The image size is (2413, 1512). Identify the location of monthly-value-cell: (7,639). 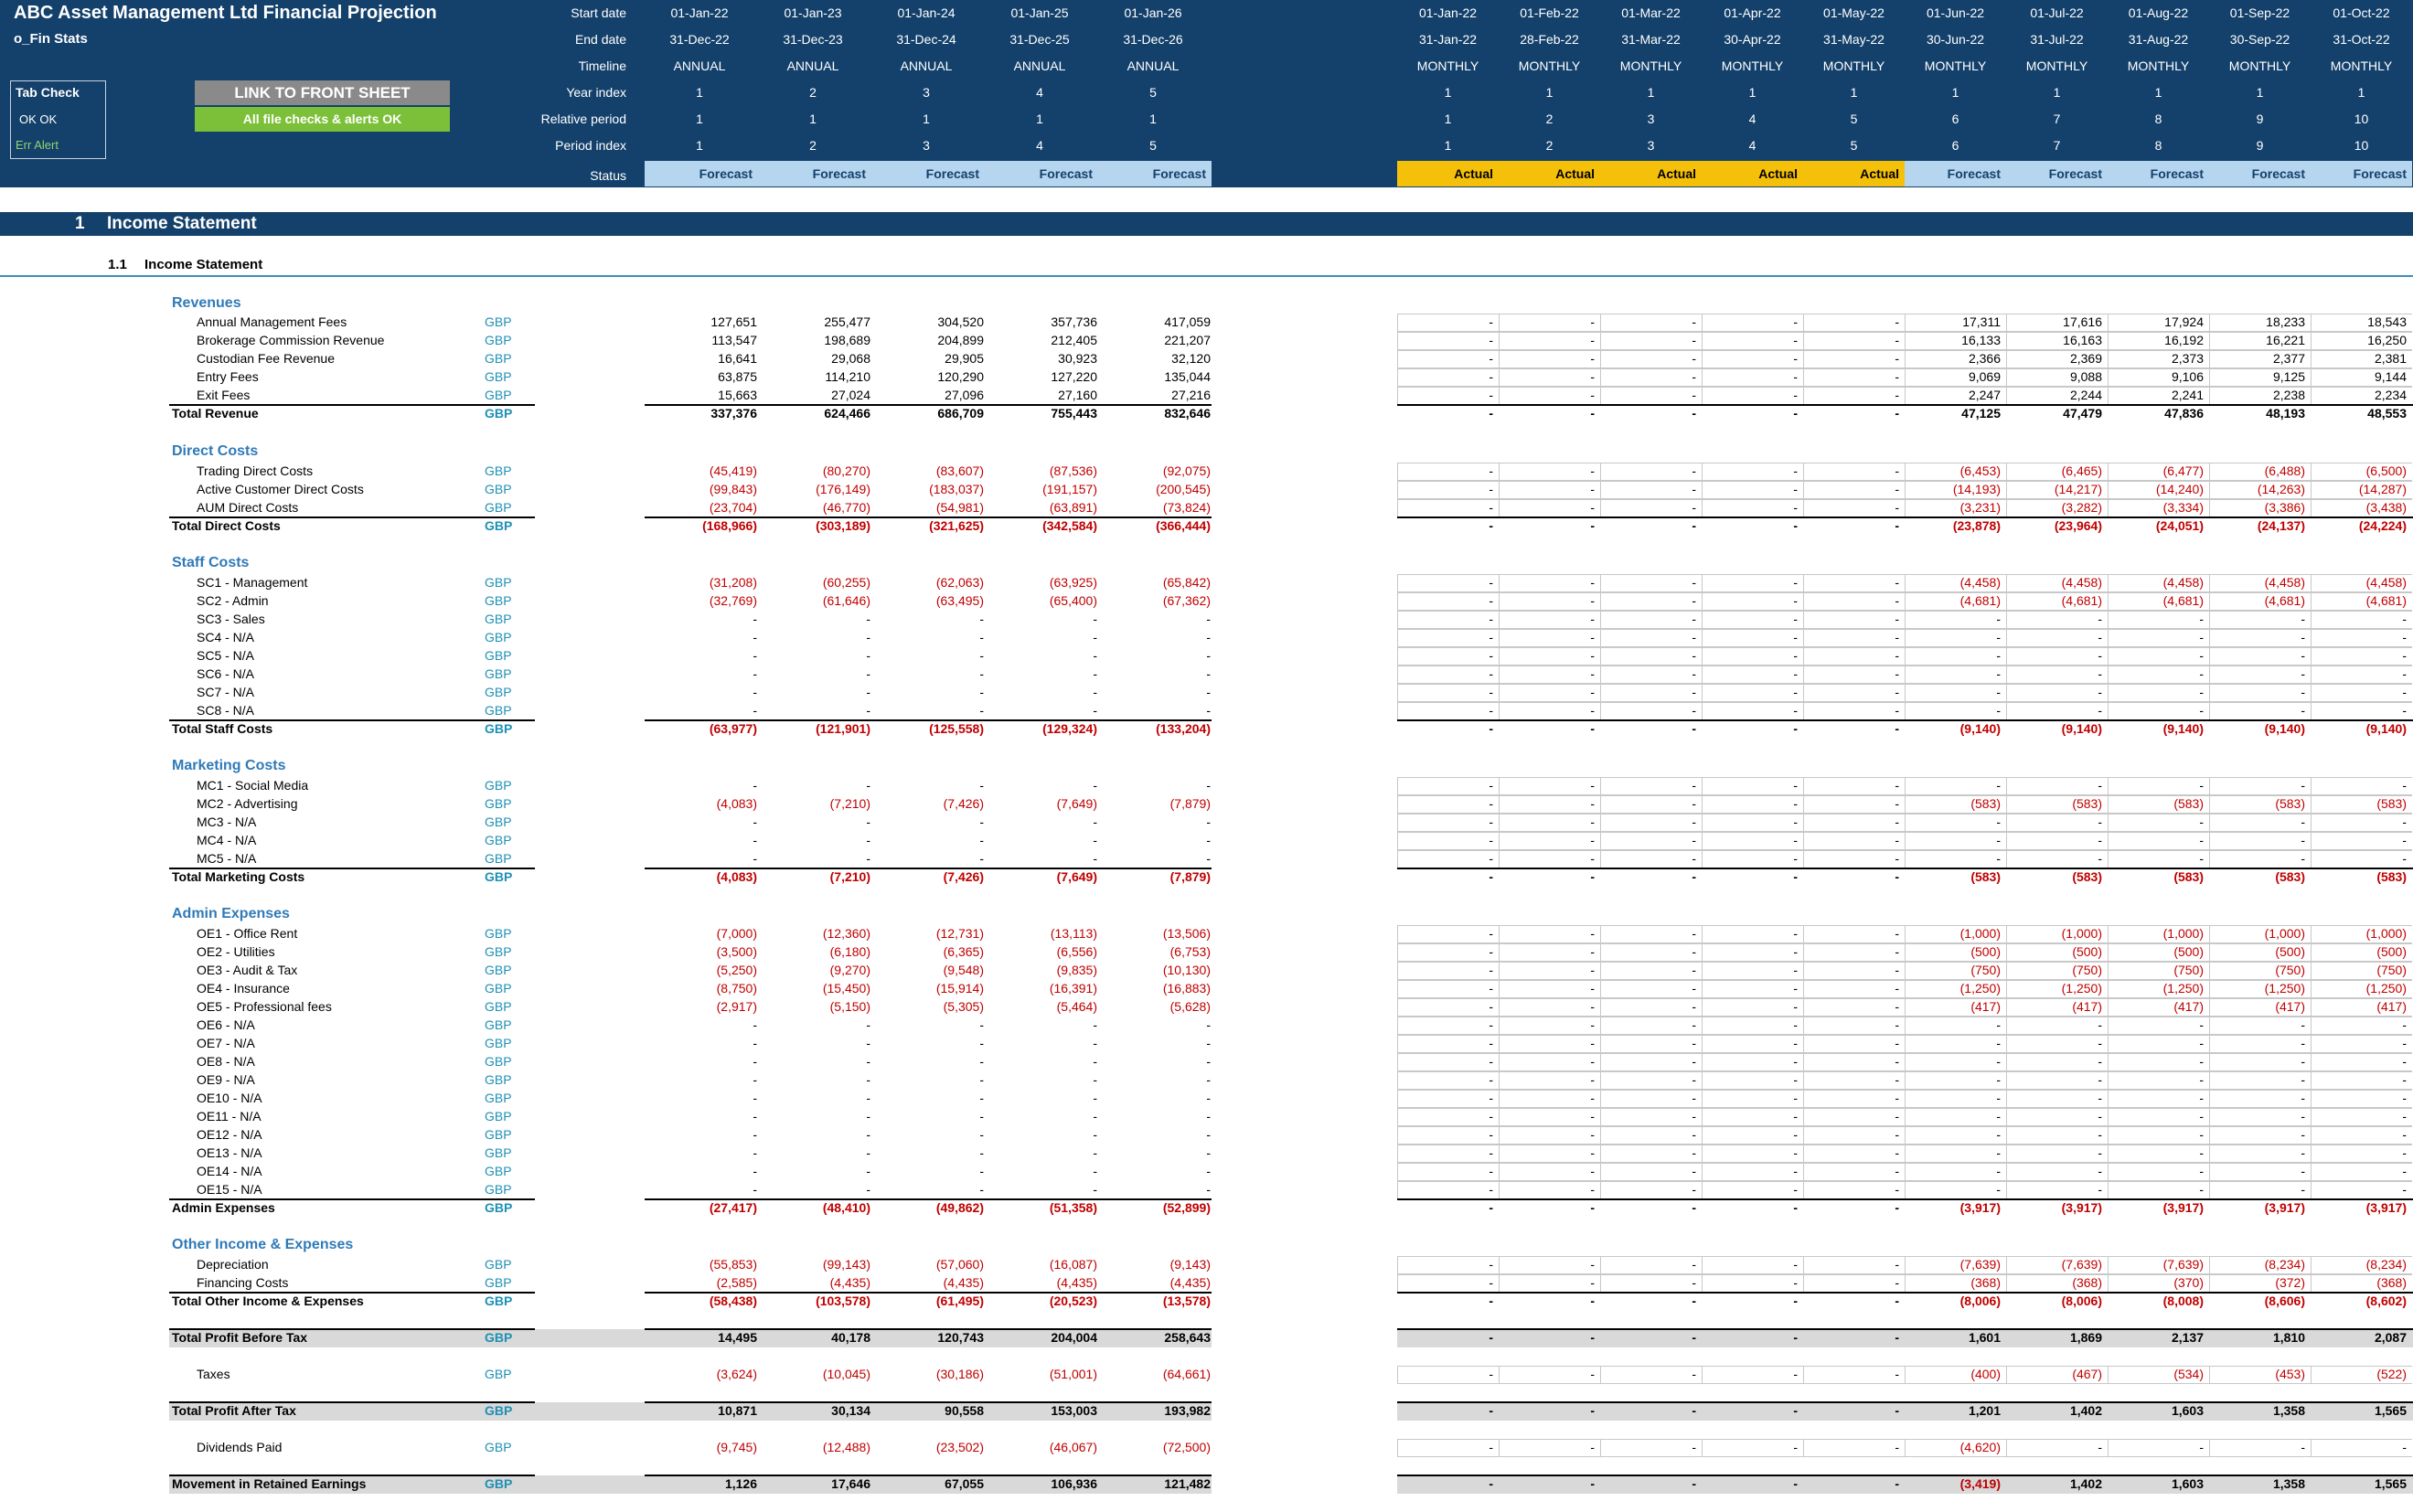
(2156, 1264).